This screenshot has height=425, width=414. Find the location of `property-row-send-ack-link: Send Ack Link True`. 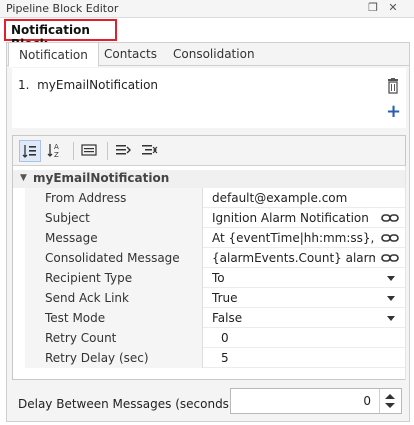

property-row-send-ack-link: Send Ack Link True is located at coordinates (215, 298).